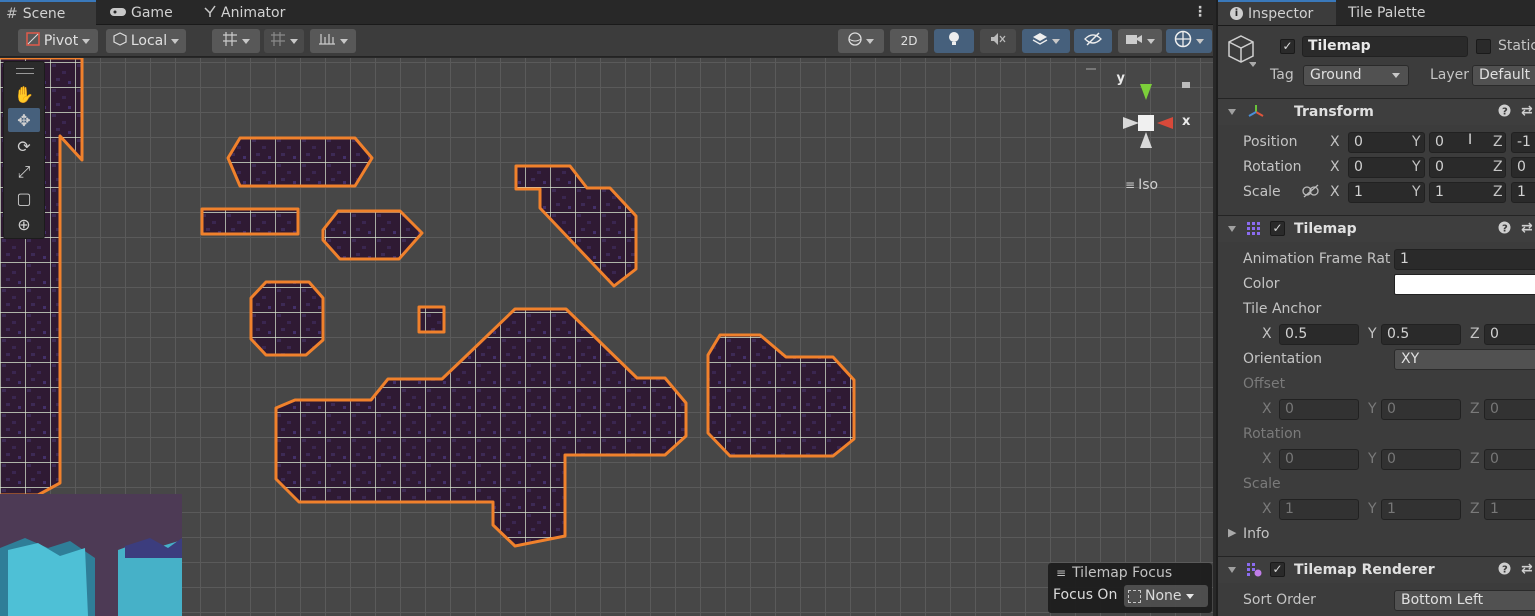 Image resolution: width=1535 pixels, height=616 pixels. Describe the element at coordinates (1232, 570) in the screenshot. I see `fold-arrow-icon` at that location.